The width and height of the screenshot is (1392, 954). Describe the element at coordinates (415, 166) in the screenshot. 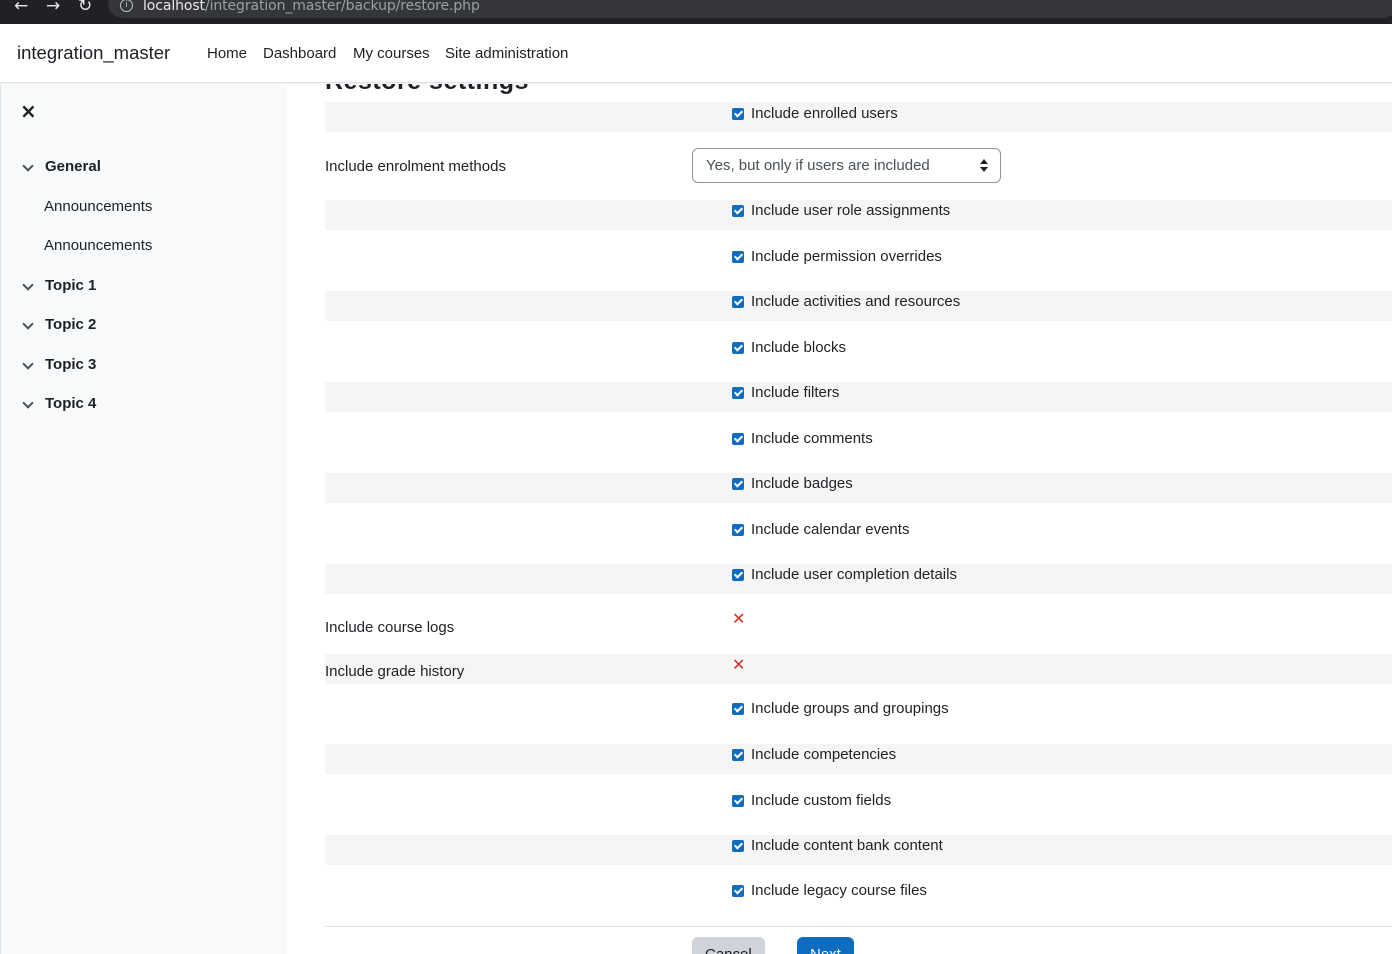

I see `enrolment-methods-label: Include enrolment methods` at that location.